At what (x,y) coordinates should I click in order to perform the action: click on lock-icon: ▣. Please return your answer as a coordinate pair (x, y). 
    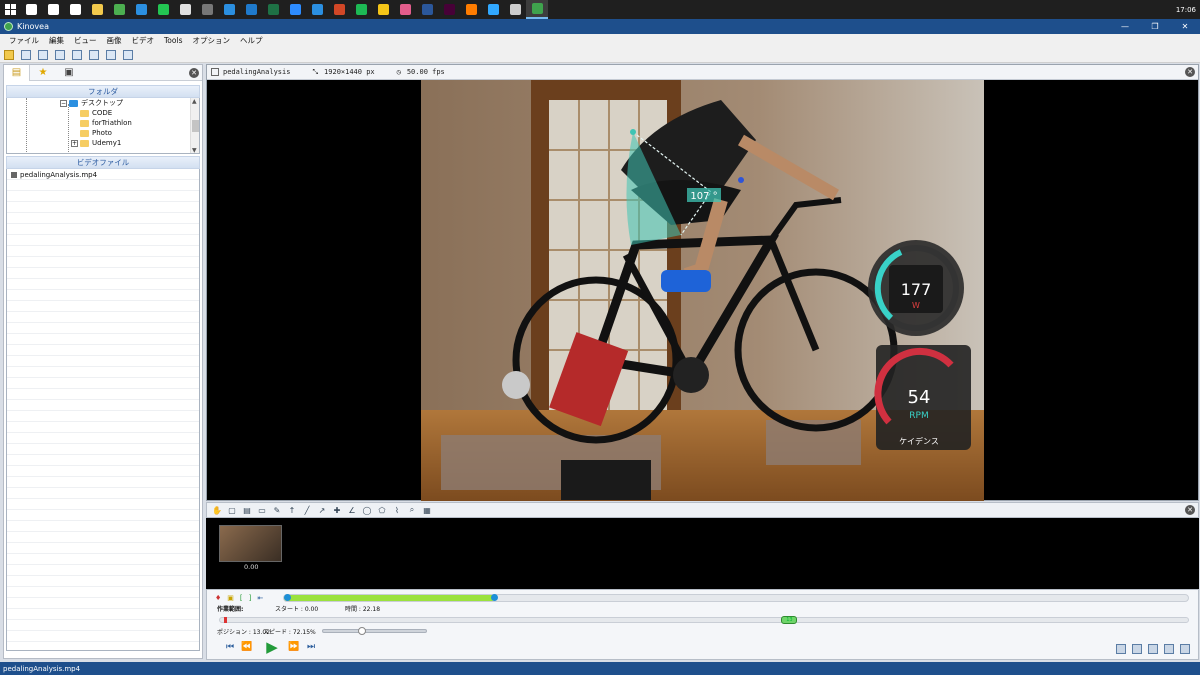
    Looking at the image, I should click on (230, 598).